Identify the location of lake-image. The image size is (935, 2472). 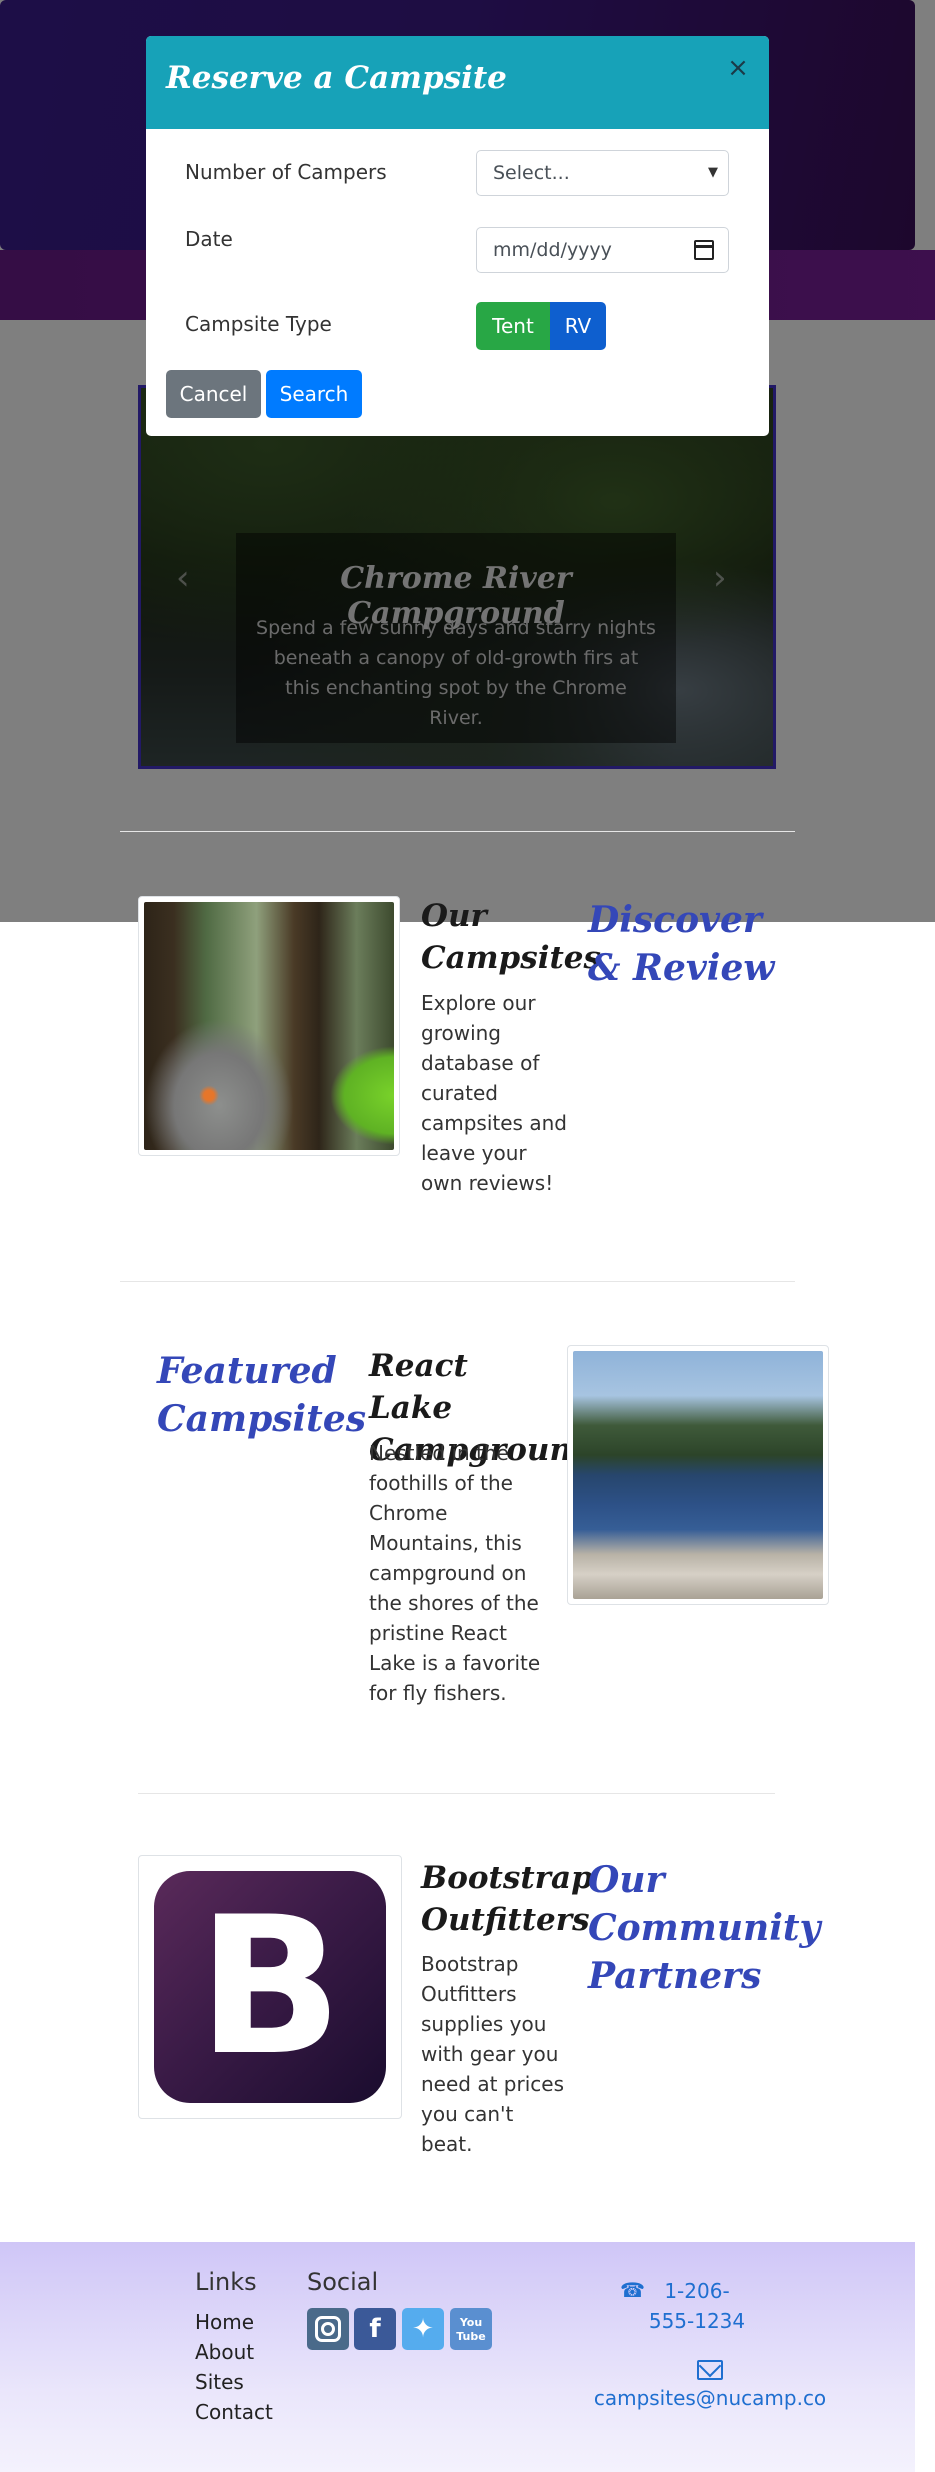
(698, 1475).